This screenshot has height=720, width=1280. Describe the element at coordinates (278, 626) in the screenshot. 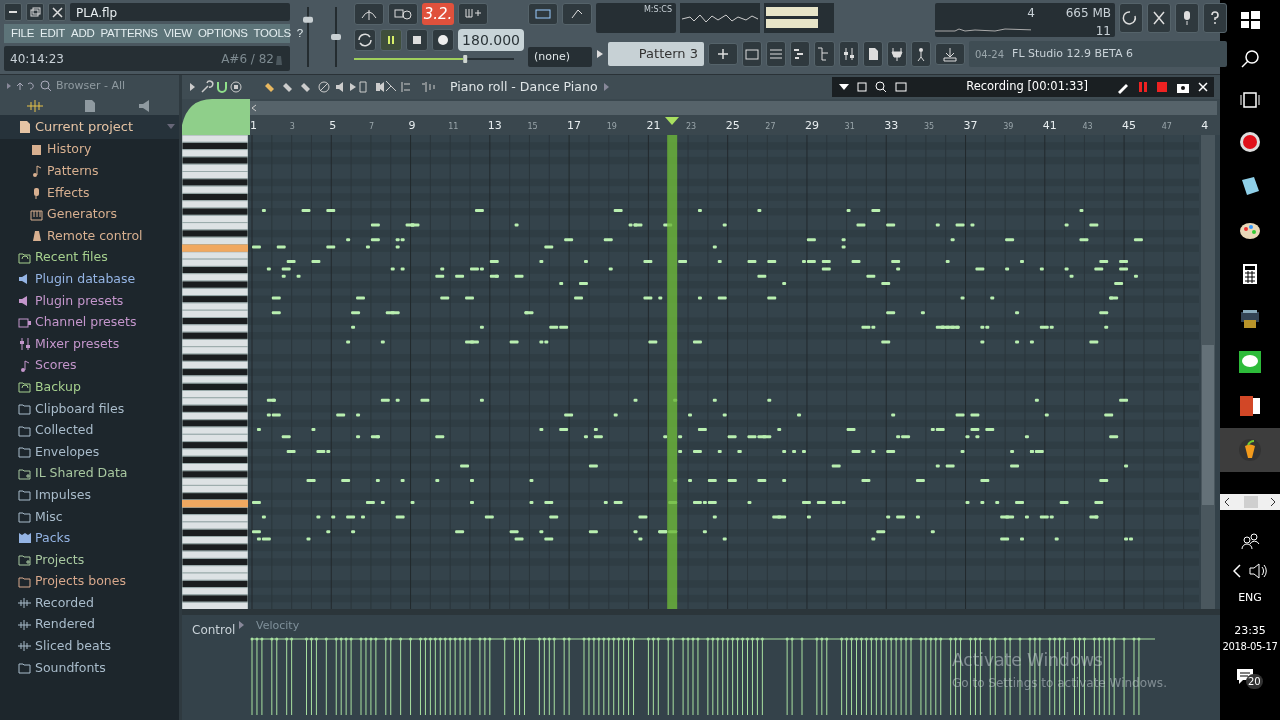

I see `velocity-label: Velocity` at that location.